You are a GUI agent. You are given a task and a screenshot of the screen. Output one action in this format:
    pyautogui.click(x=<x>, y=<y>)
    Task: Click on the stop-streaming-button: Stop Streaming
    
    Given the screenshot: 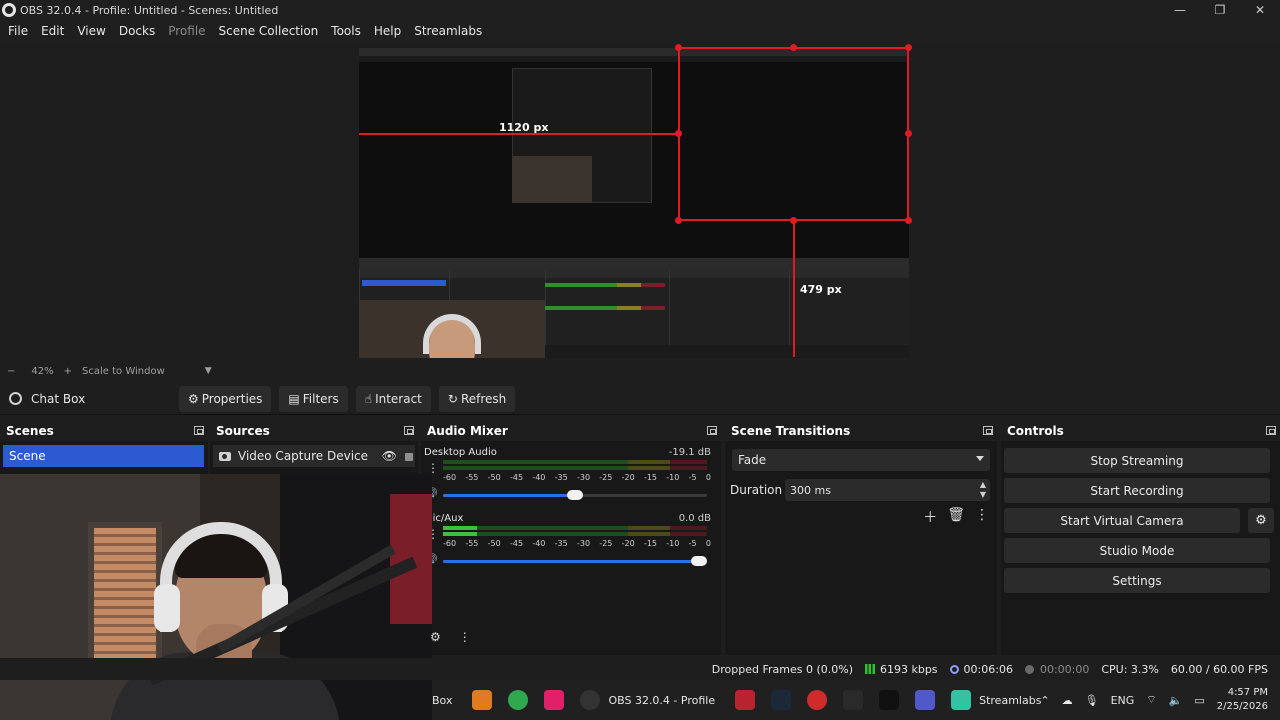 What is the action you would take?
    pyautogui.click(x=1137, y=460)
    